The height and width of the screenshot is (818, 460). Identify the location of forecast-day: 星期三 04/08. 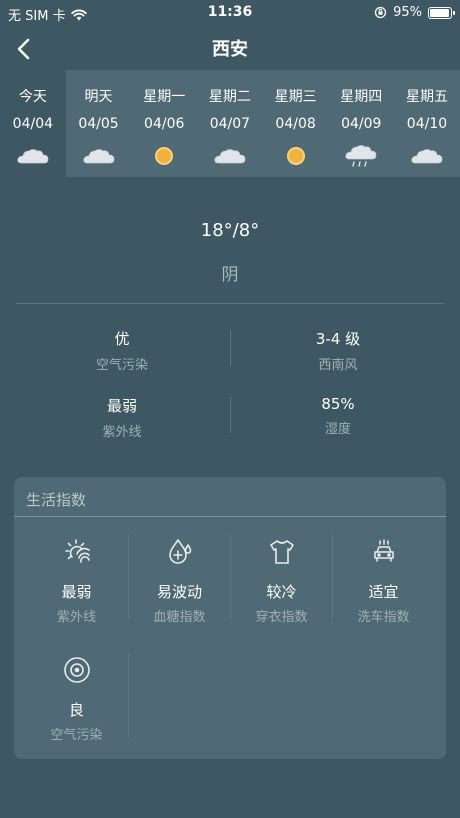
(296, 123).